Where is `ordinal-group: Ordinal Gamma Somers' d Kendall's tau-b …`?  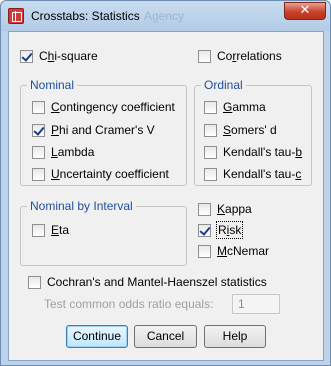 ordinal-group: Ordinal Gamma Somers' d Kendall's tau-b … is located at coordinates (253, 132).